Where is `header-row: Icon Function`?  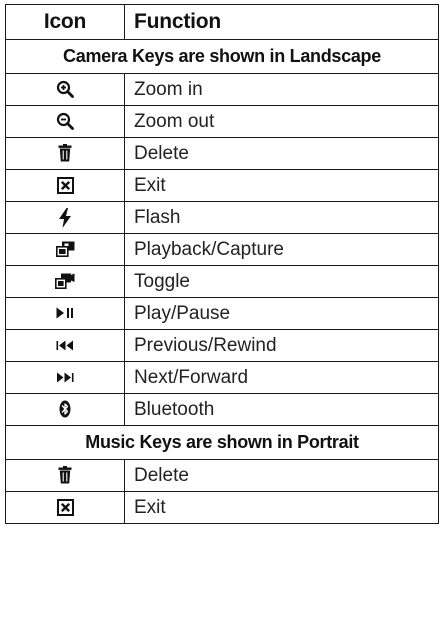
header-row: Icon Function is located at coordinates (222, 22).